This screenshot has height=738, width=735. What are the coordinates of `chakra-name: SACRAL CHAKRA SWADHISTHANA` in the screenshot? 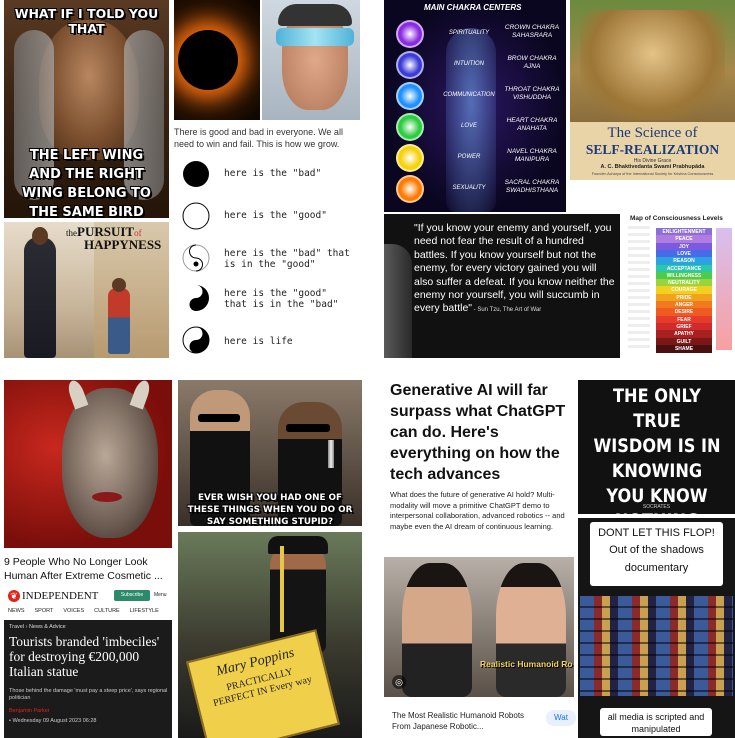 It's located at (532, 186).